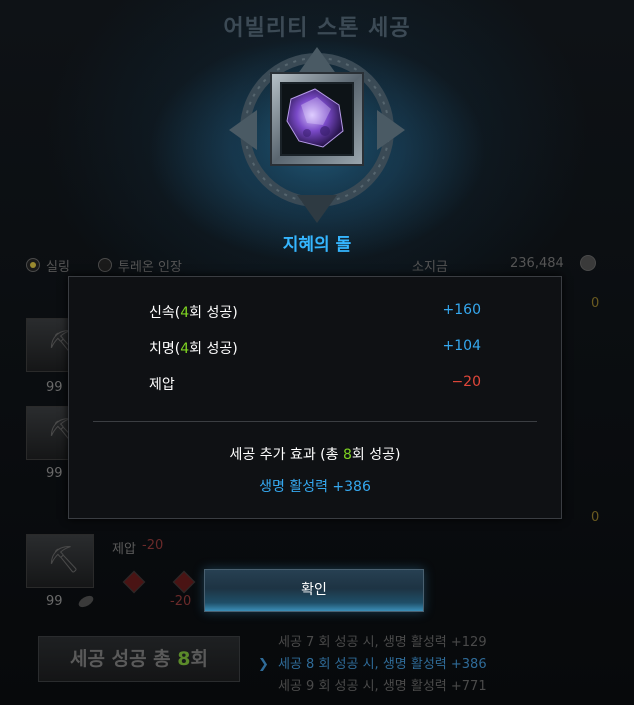 Image resolution: width=634 pixels, height=705 pixels. Describe the element at coordinates (162, 385) in the screenshot. I see `stat-label: 제압` at that location.